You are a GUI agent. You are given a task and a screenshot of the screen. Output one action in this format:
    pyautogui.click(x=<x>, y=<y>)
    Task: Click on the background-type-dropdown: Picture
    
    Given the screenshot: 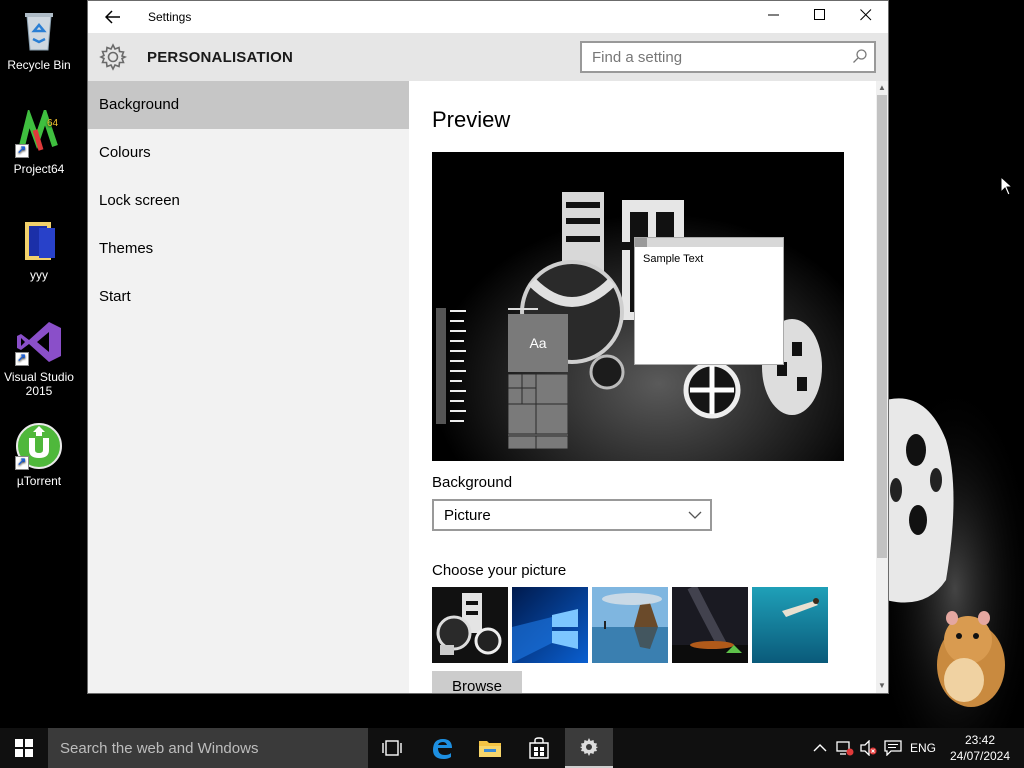 What is the action you would take?
    pyautogui.click(x=572, y=515)
    